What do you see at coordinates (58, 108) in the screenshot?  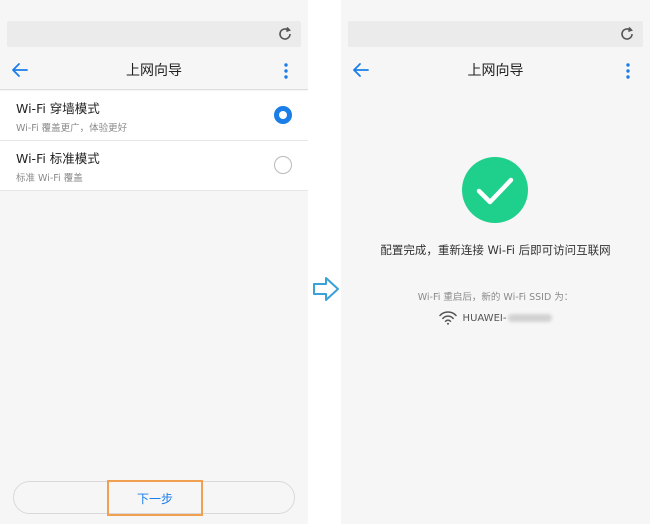 I see `option-title: Wi-Fi 穿墙模式` at bounding box center [58, 108].